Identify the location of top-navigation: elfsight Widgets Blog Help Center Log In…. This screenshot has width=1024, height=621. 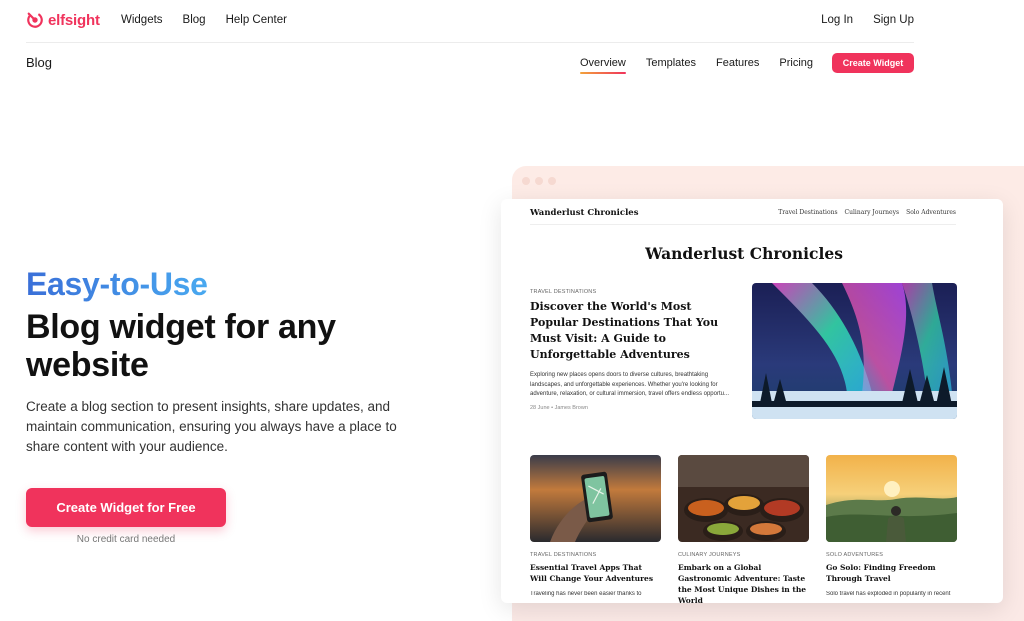
(512, 21).